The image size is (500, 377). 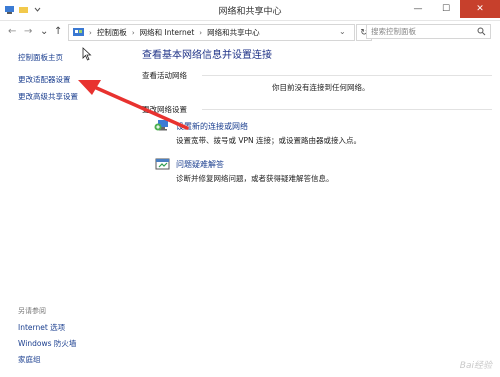 What do you see at coordinates (29, 359) in the screenshot?
I see `see-also-homegroup: 家庭组` at bounding box center [29, 359].